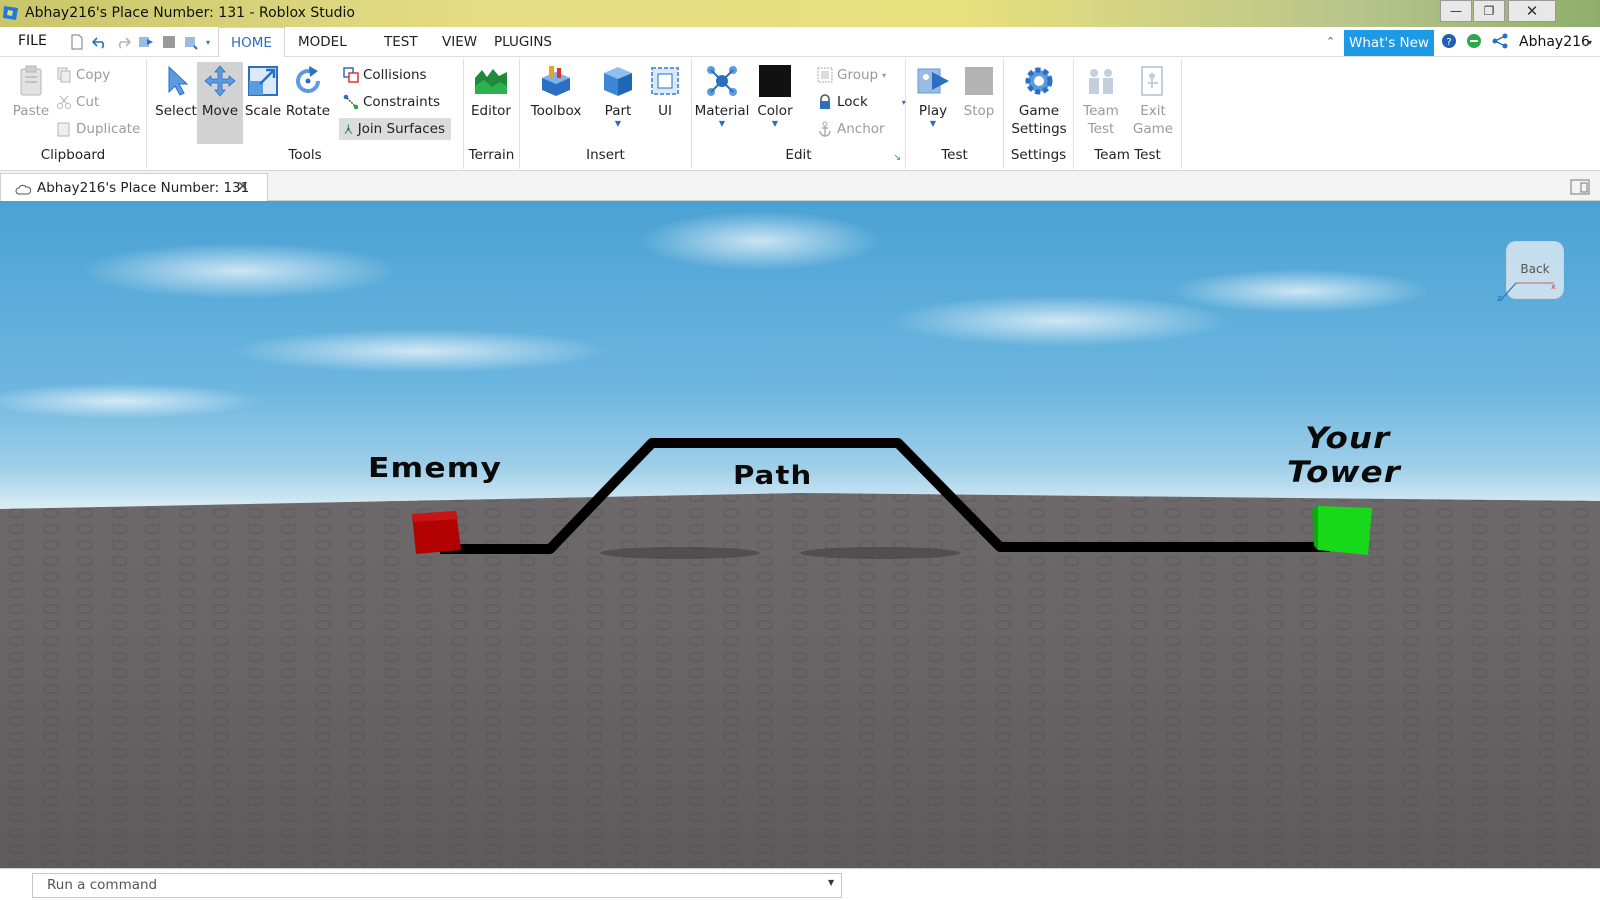  I want to click on copy-button: Copy, so click(83, 75).